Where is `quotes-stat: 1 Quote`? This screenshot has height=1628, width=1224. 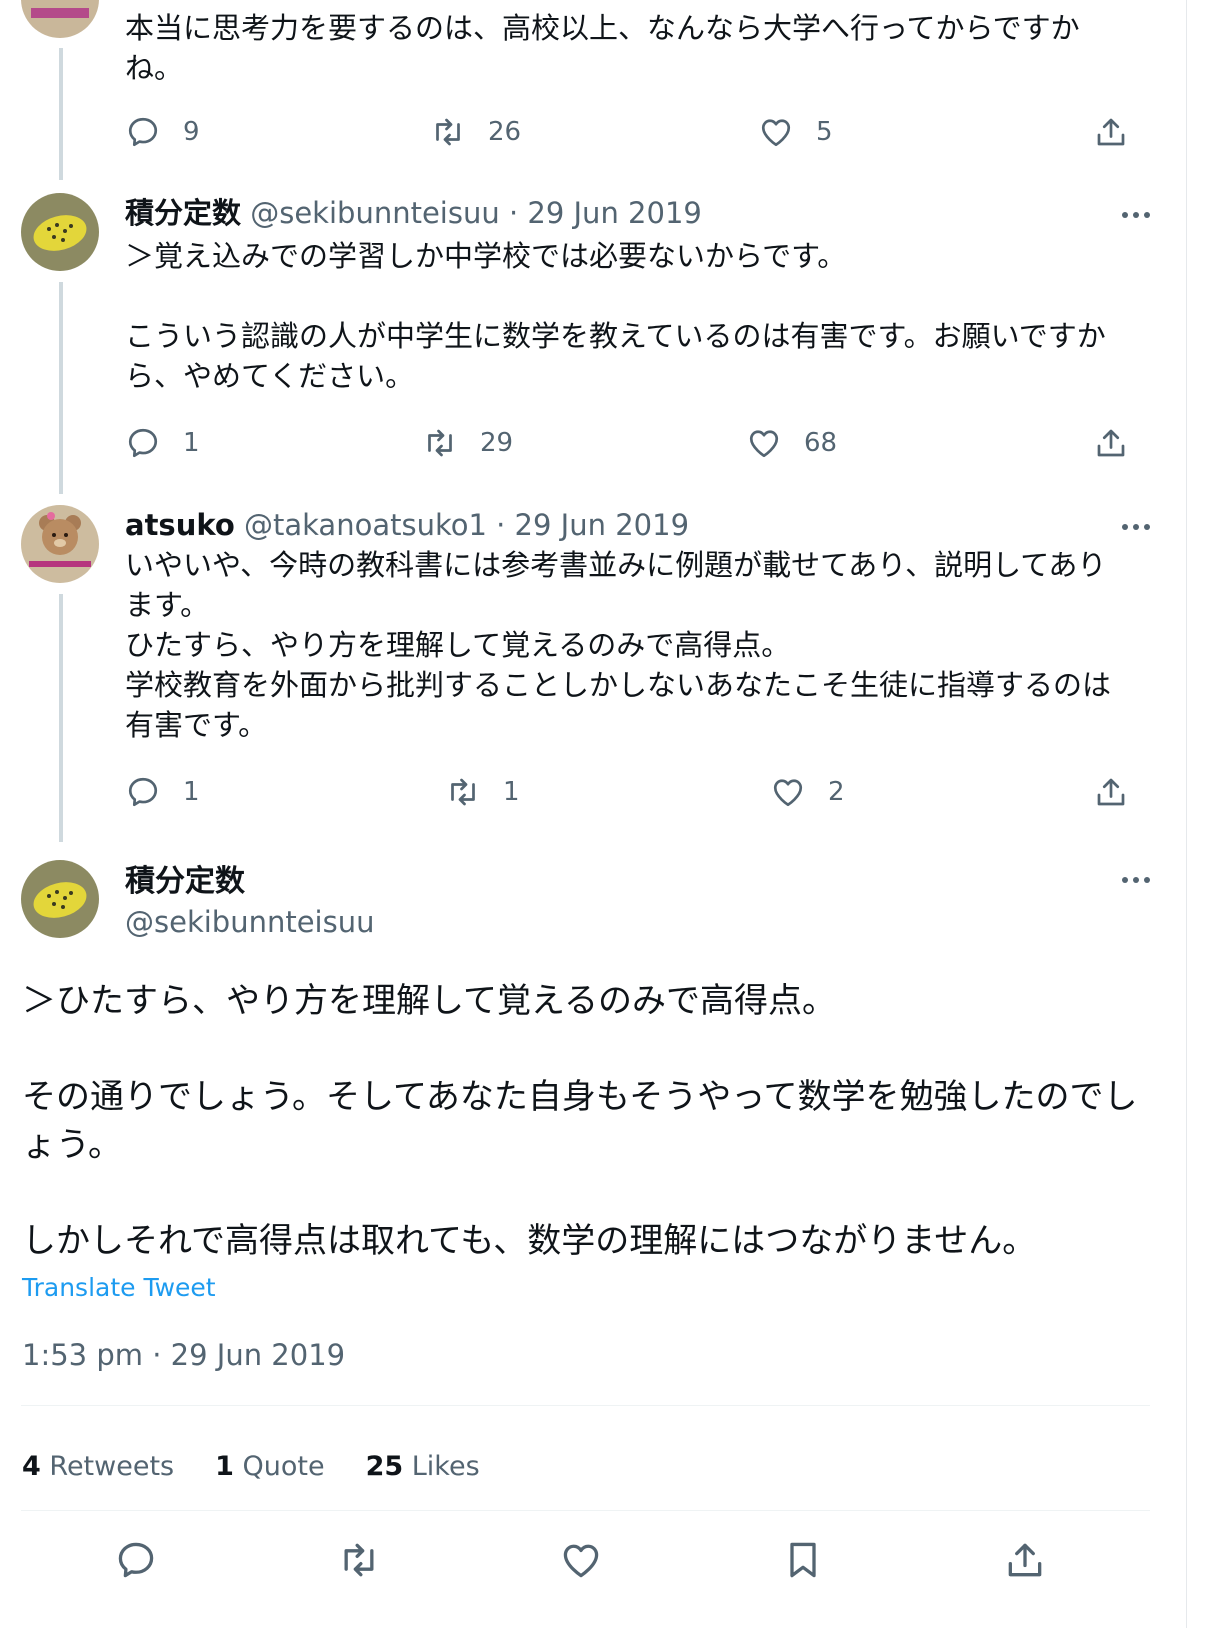 quotes-stat: 1 Quote is located at coordinates (269, 1467).